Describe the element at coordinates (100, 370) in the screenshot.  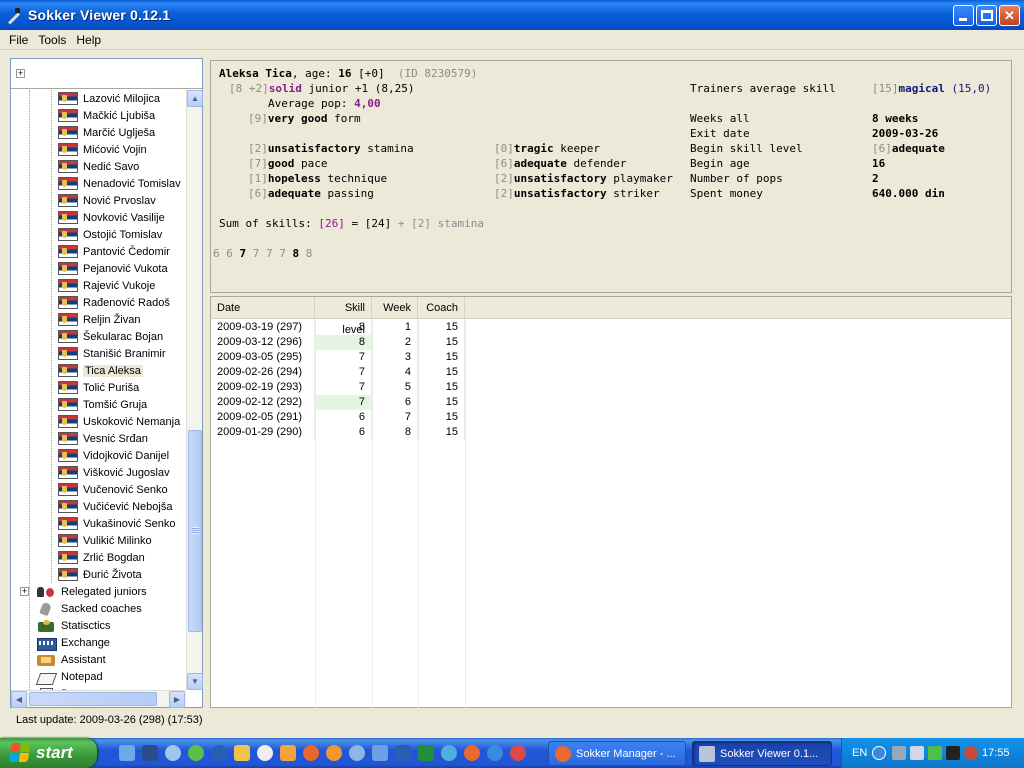
I see `tree-player-item: Tica Aleksa` at that location.